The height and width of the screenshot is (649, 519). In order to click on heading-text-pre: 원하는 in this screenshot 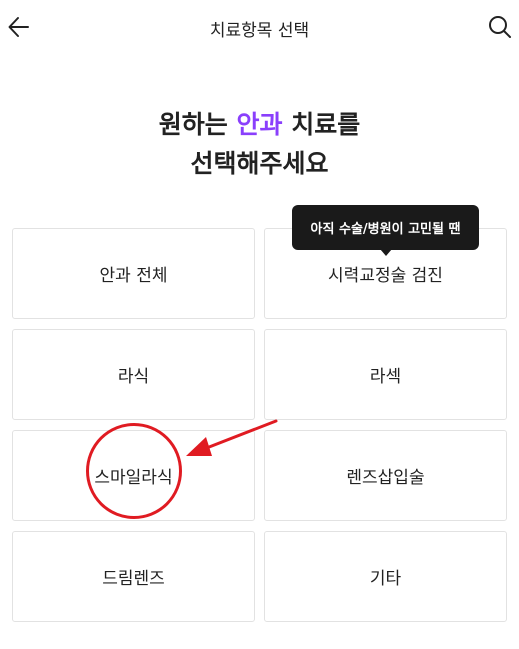, I will do `click(197, 124)`.